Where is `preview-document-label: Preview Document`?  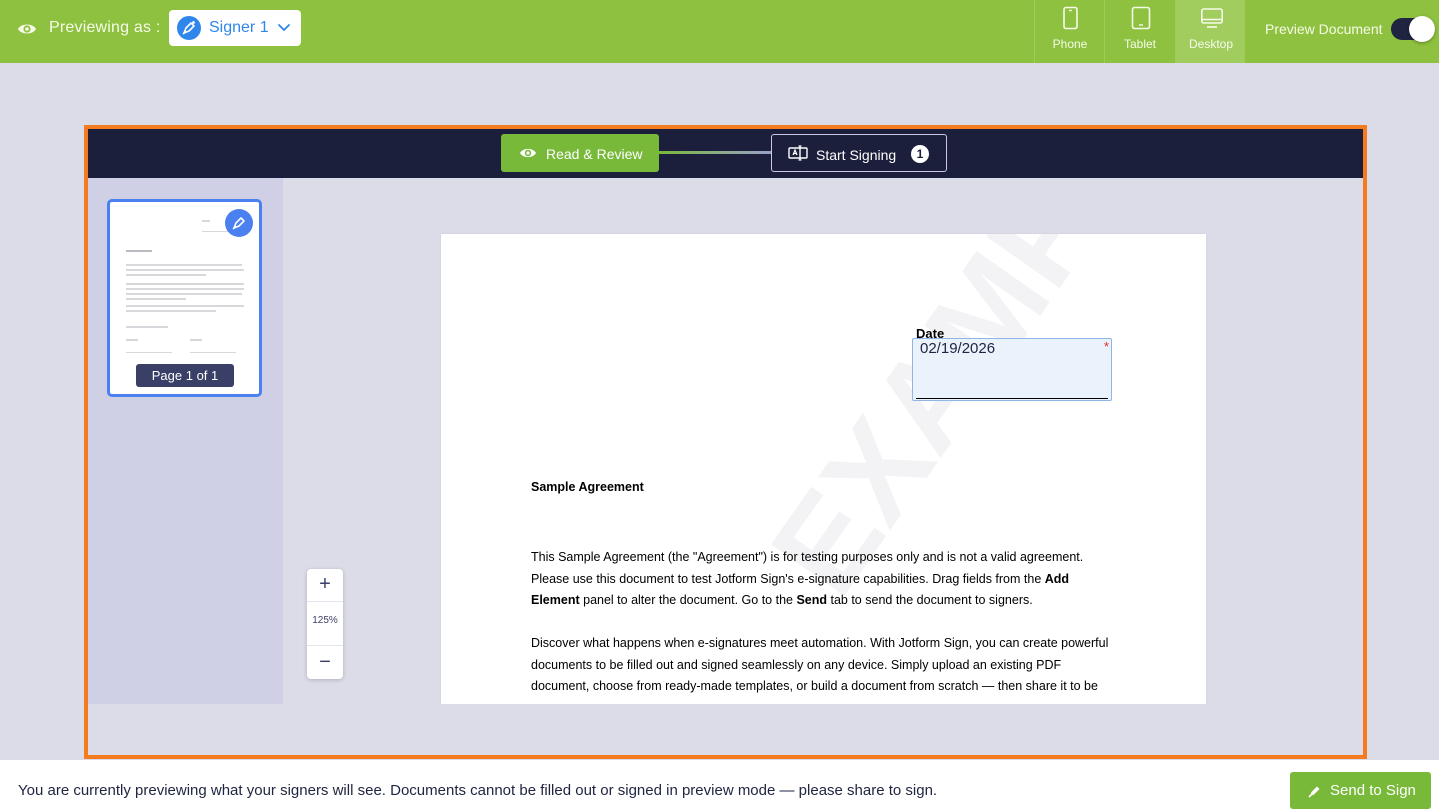 preview-document-label: Preview Document is located at coordinates (1324, 29).